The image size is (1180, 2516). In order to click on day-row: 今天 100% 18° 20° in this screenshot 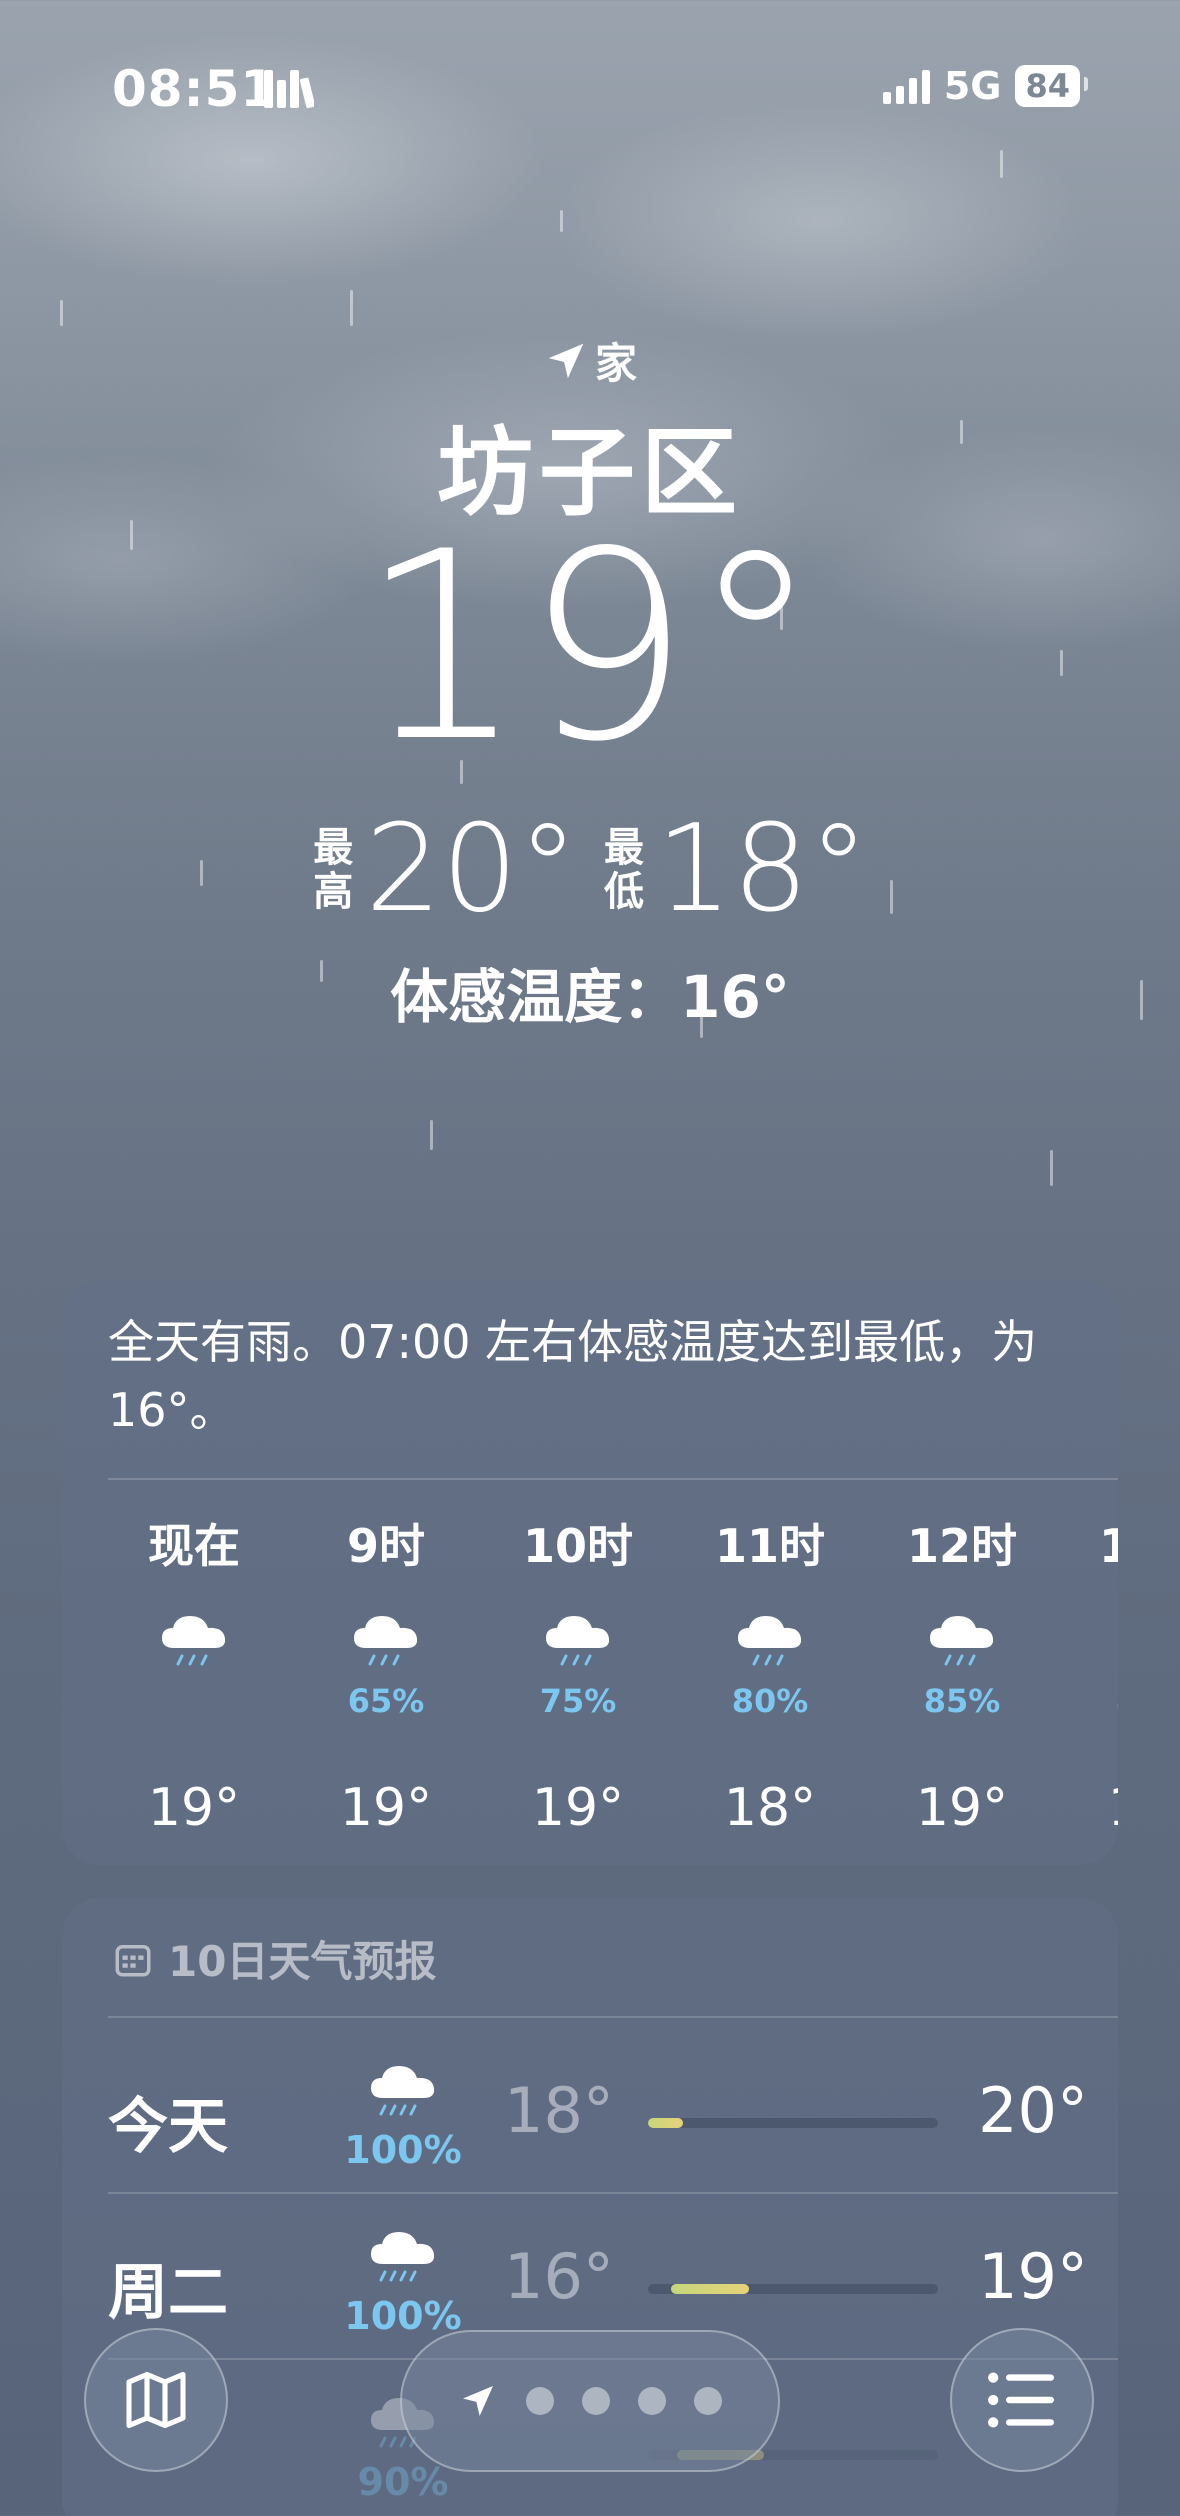, I will do `click(598, 2110)`.